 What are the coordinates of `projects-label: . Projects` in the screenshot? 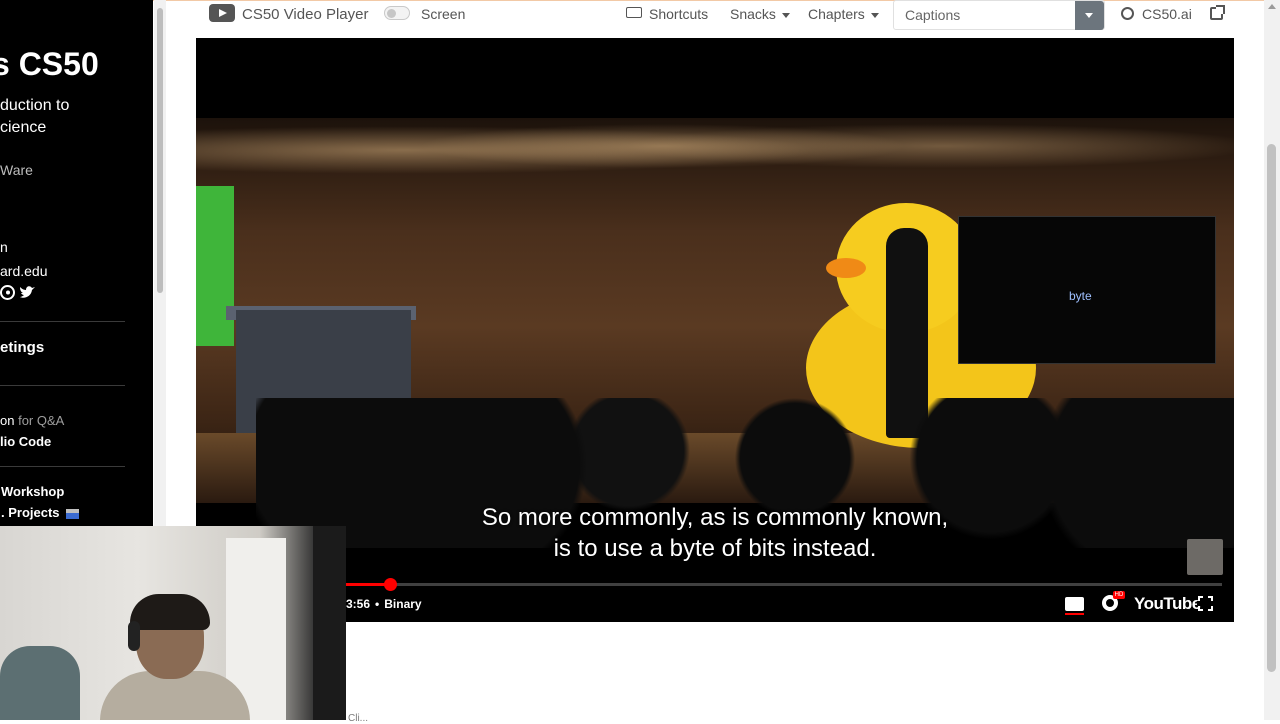 It's located at (30, 512).